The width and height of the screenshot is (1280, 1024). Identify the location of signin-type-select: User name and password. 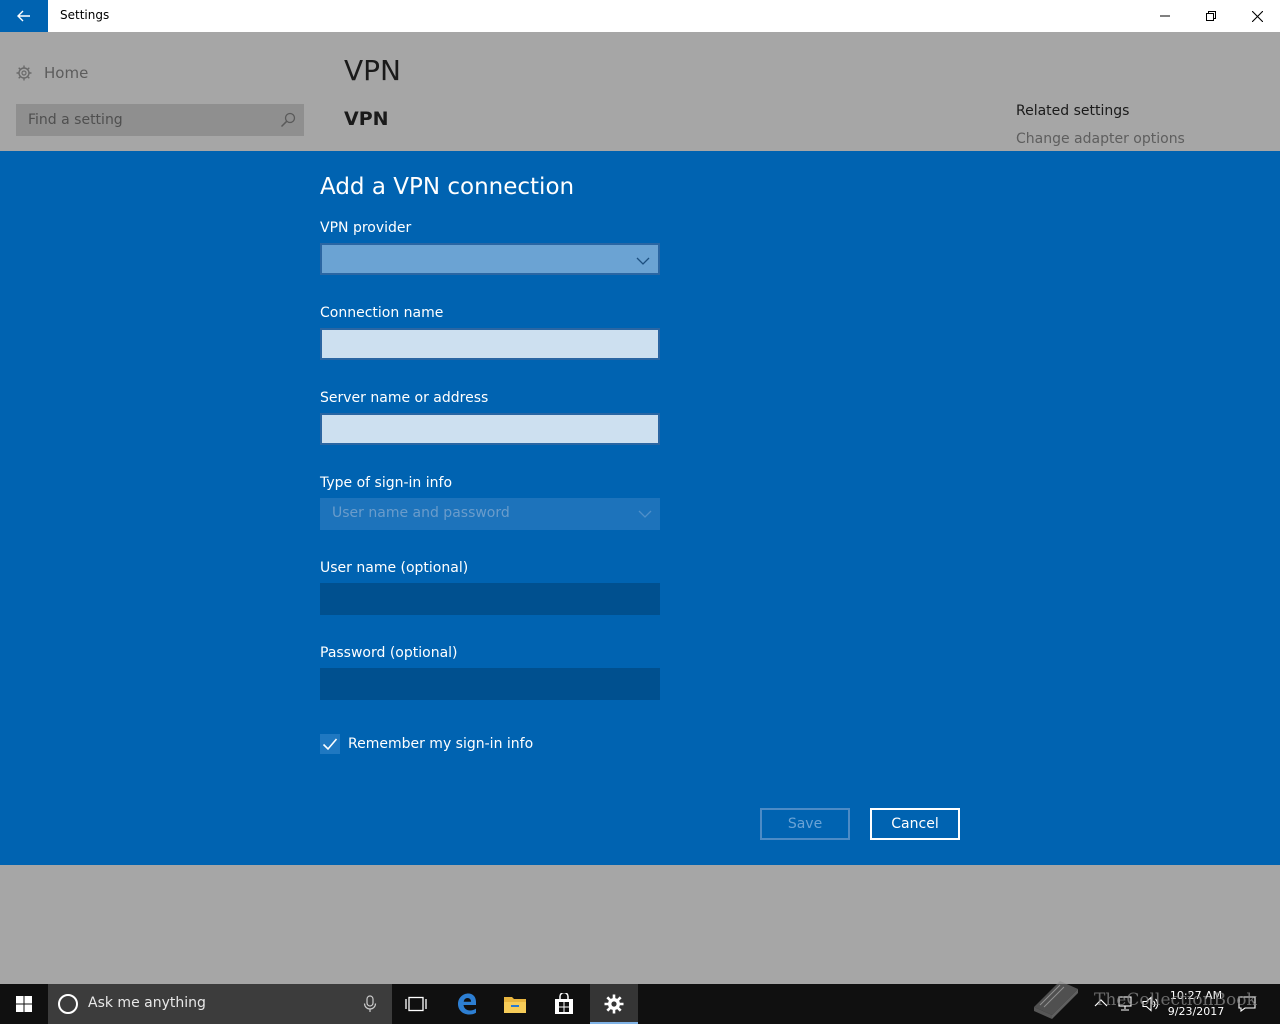
(490, 514).